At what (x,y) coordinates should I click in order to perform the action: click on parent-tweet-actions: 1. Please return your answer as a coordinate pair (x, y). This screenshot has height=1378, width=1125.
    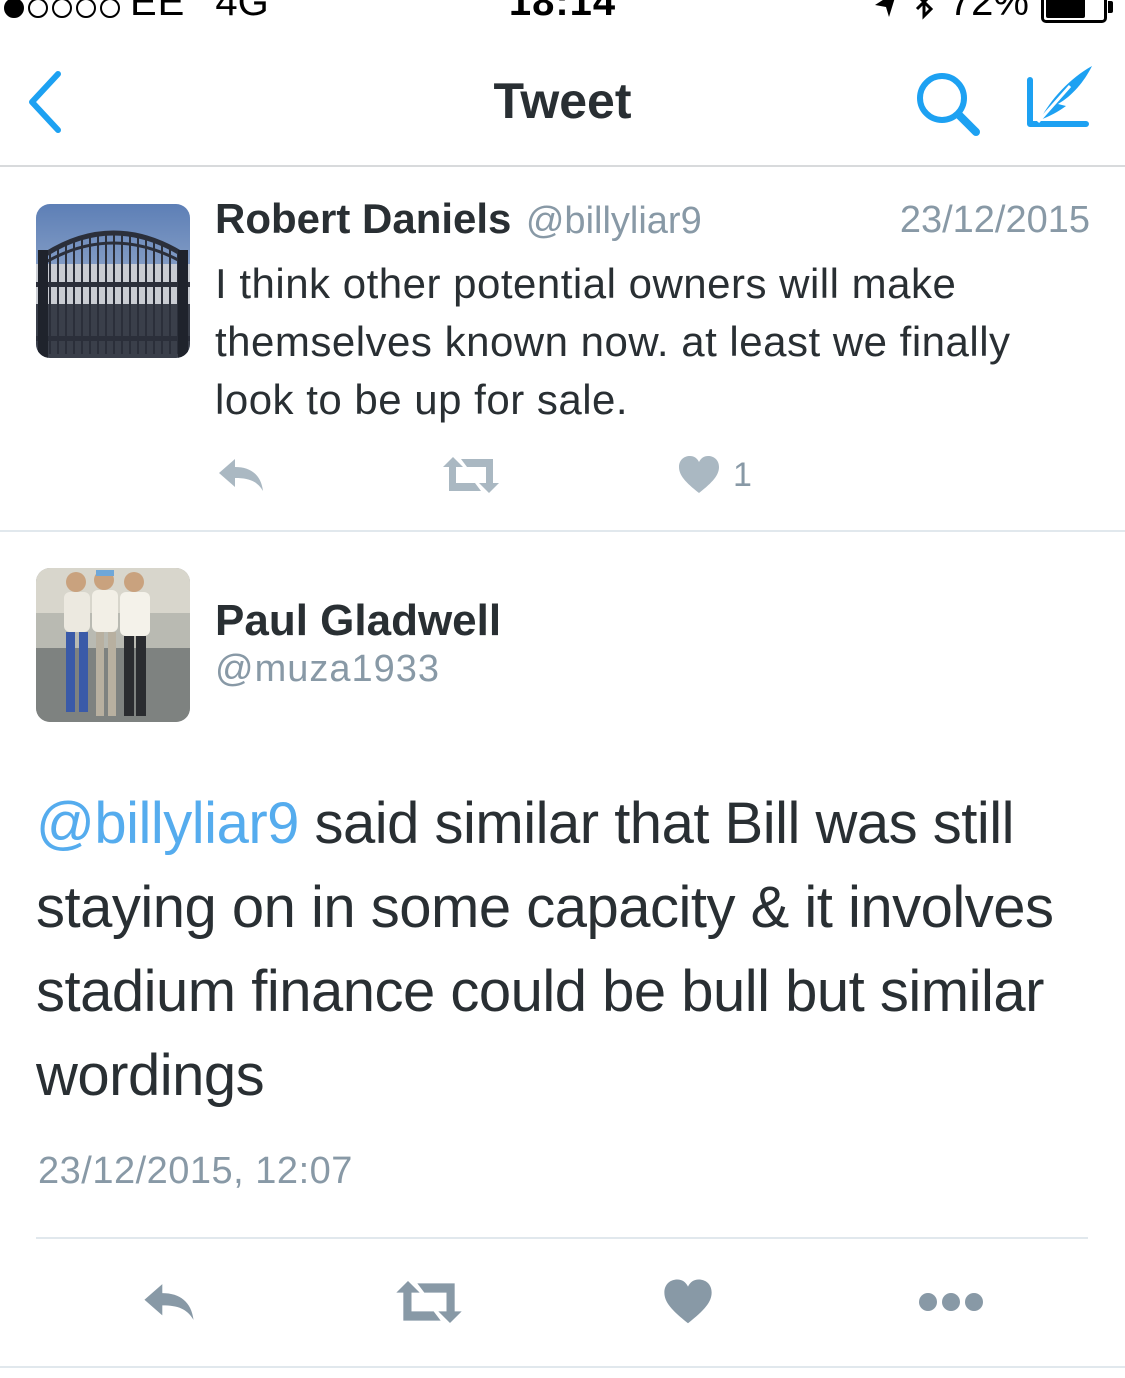
    Looking at the image, I should click on (565, 475).